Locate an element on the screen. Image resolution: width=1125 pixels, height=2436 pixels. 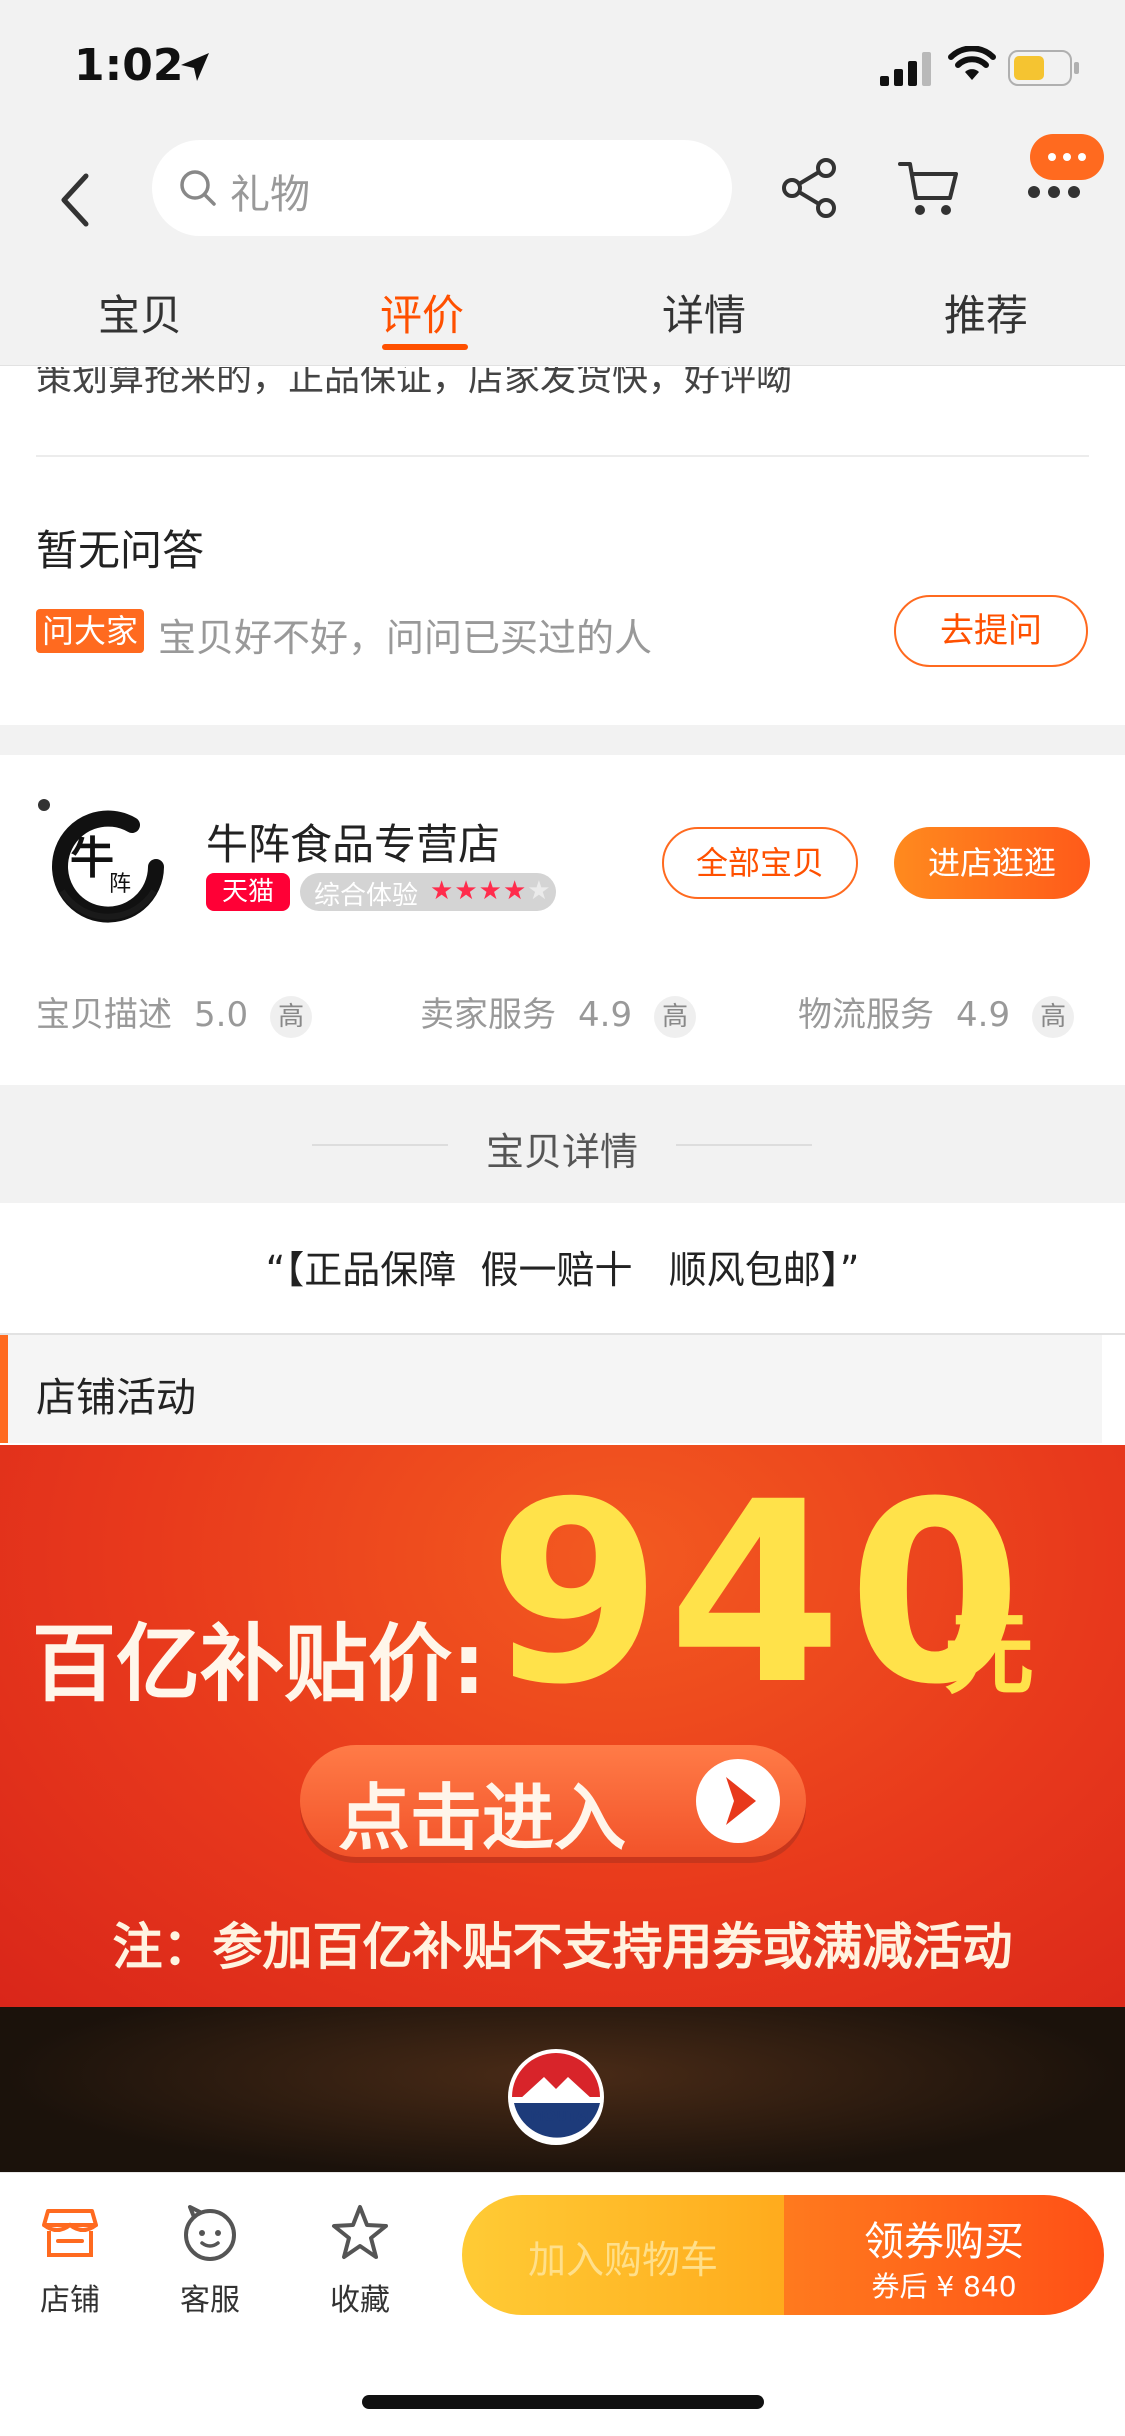
tab-reviews: 评价 is located at coordinates (422, 312).